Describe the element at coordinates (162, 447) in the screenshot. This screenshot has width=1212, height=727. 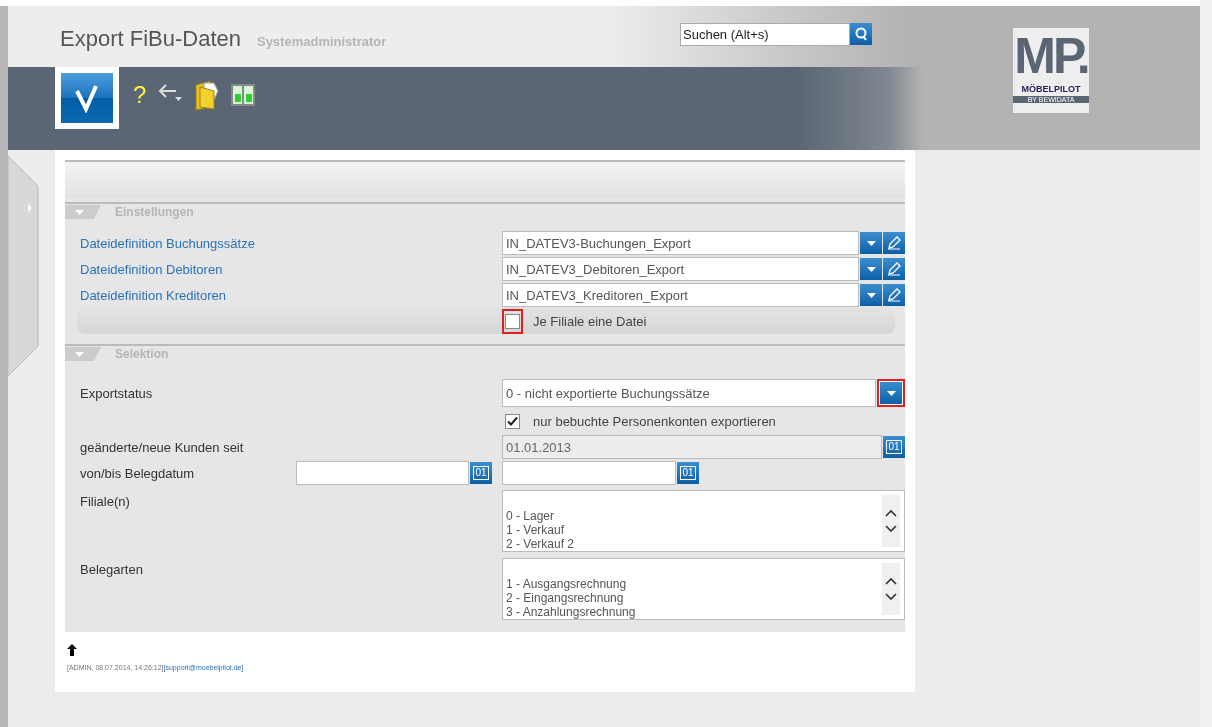
I see `field-label: geänderte/neue Kunden seit` at that location.